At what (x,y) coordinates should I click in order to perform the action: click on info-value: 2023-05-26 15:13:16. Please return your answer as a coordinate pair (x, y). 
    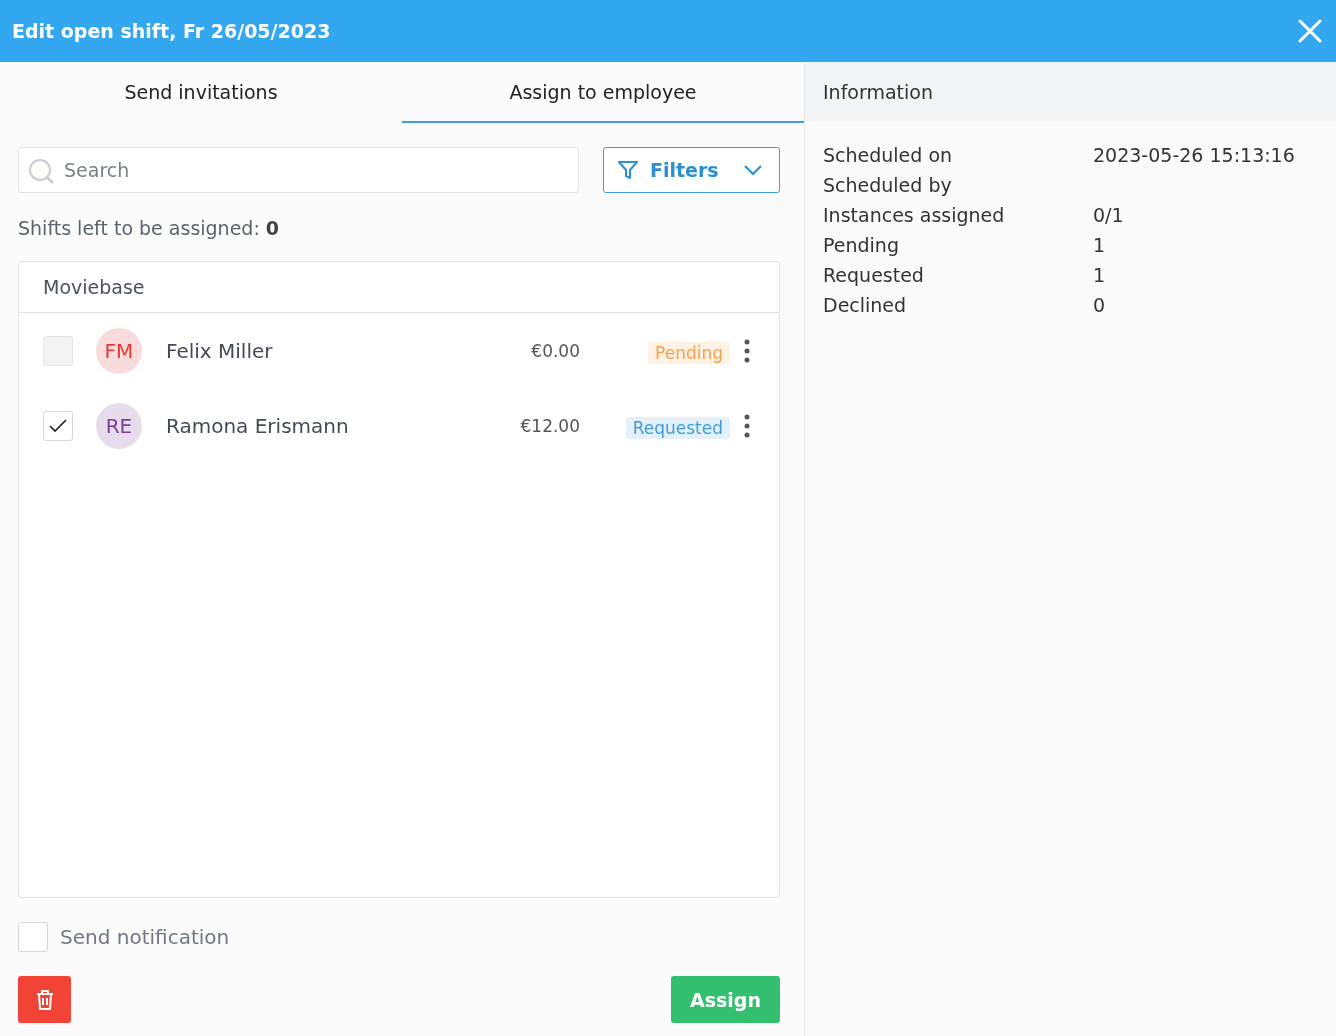
    Looking at the image, I should click on (1194, 155).